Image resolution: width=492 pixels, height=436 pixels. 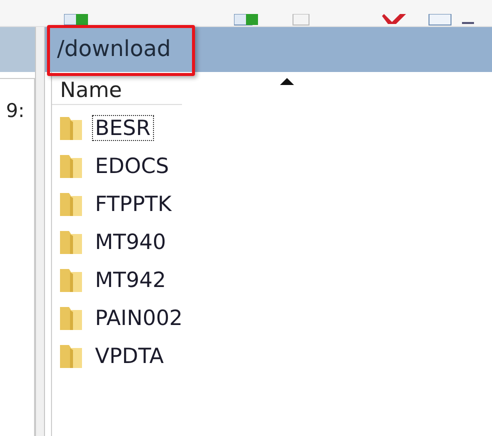 What do you see at coordinates (114, 49) in the screenshot?
I see `path-text: /download` at bounding box center [114, 49].